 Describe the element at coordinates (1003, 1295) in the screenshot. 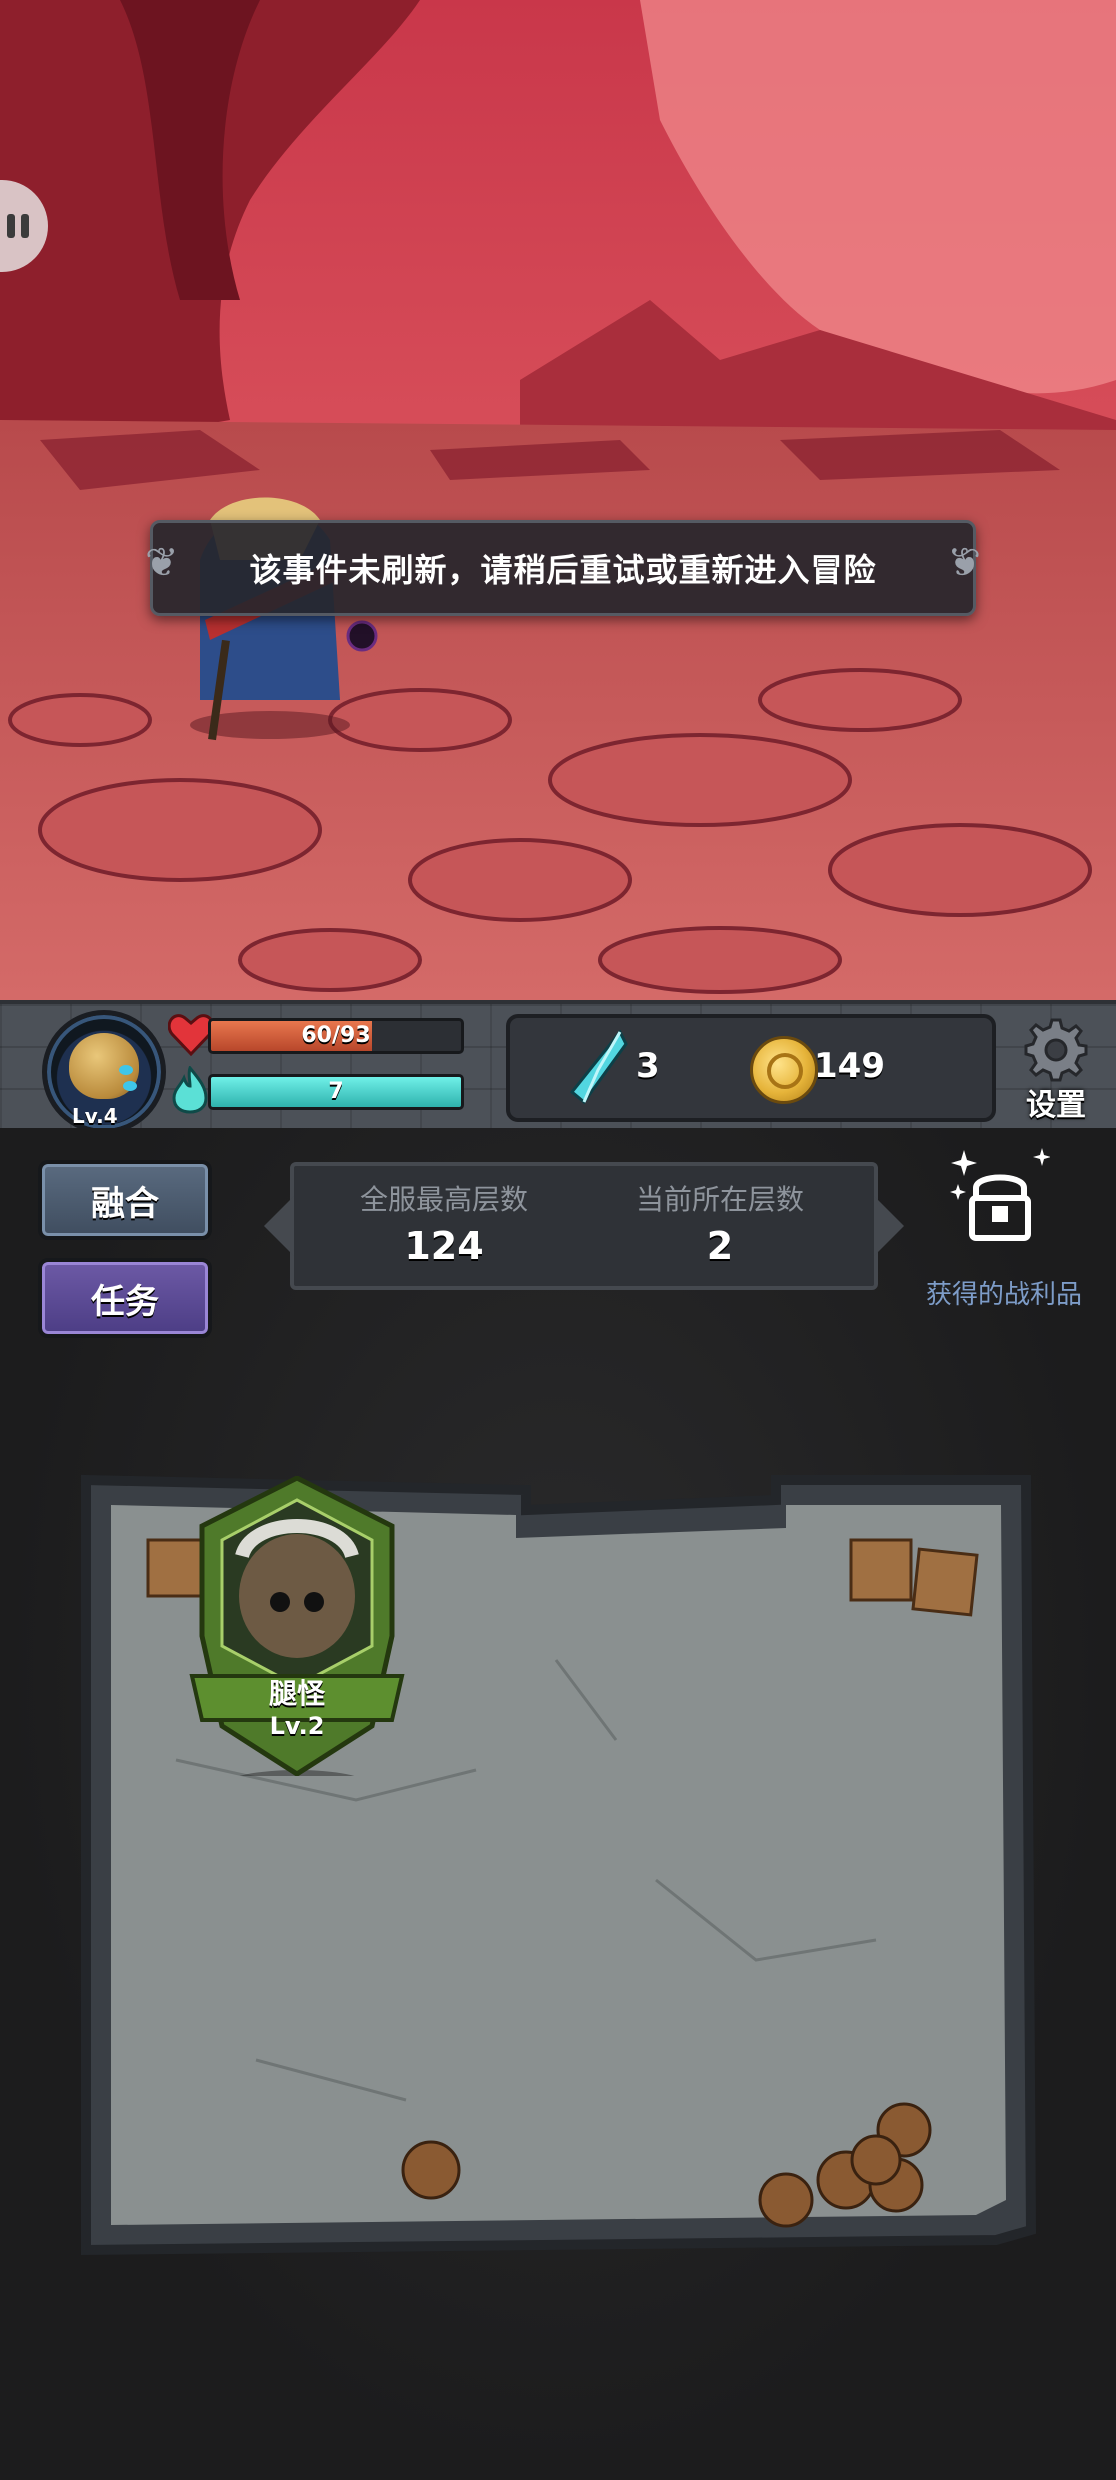

I see `loot-label: 获得的战利品` at that location.